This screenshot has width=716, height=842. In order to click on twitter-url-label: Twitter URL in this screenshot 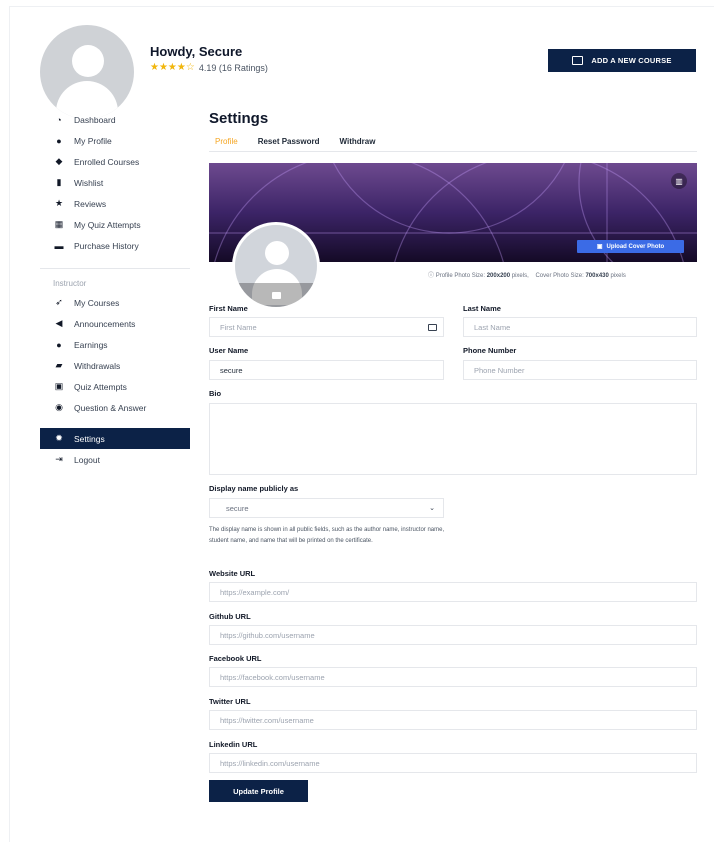, I will do `click(230, 701)`.